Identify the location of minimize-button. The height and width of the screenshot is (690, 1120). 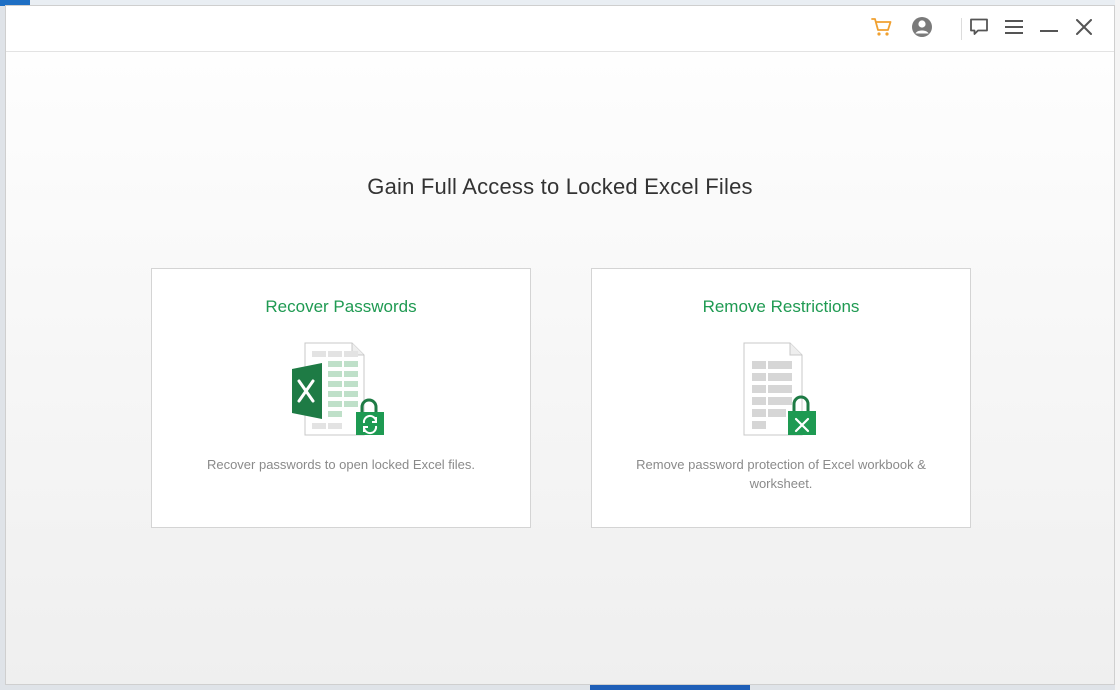
(1049, 29).